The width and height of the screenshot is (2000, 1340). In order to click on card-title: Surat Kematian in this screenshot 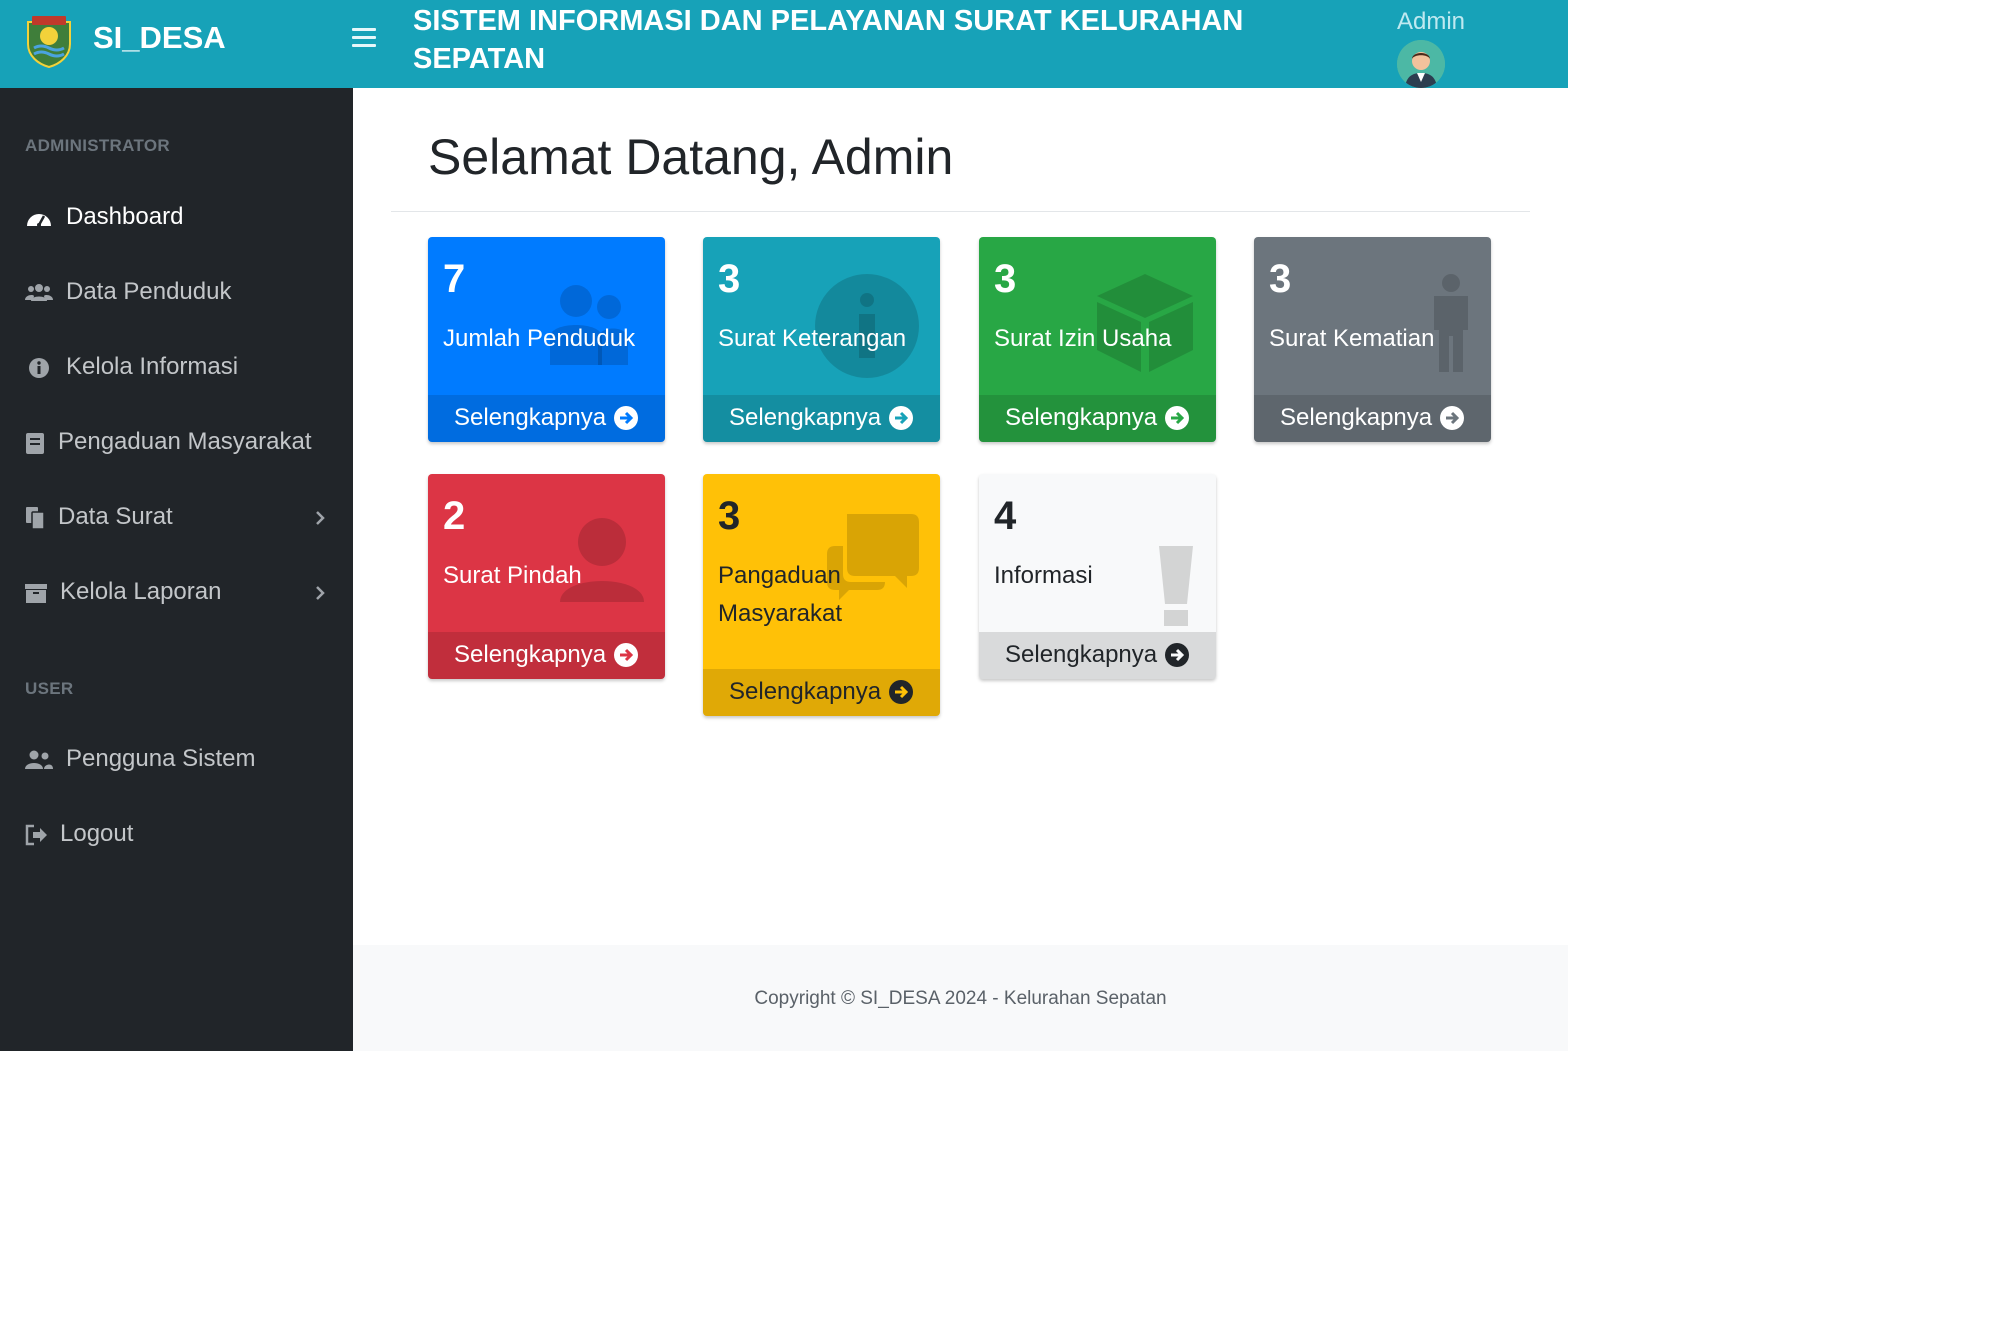, I will do `click(1352, 338)`.